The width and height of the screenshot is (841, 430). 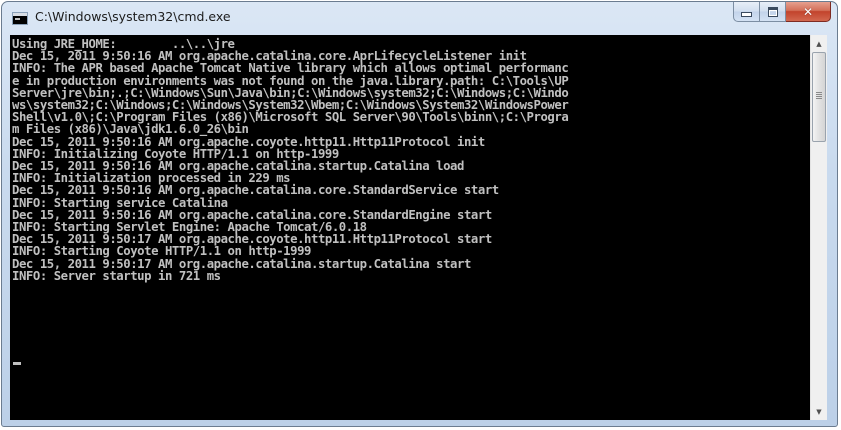 What do you see at coordinates (819, 43) in the screenshot?
I see `scroll-up-arrow-icon: ▲` at bounding box center [819, 43].